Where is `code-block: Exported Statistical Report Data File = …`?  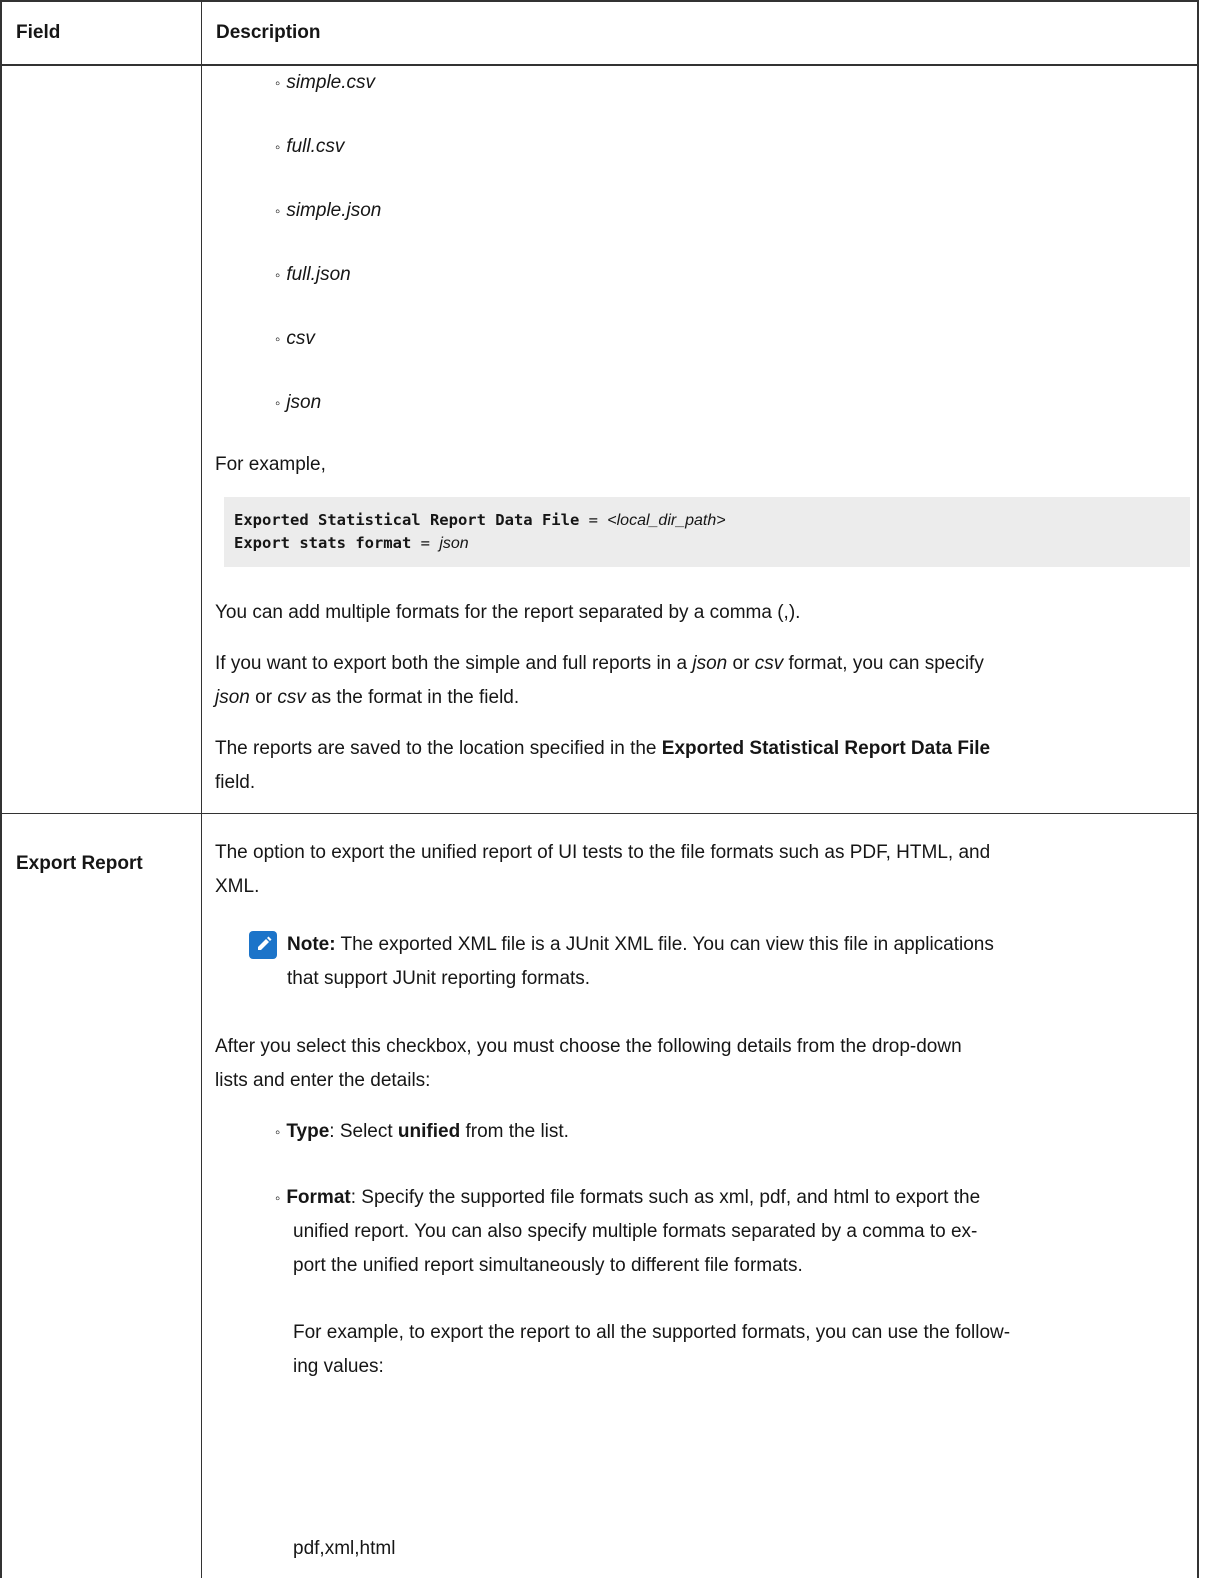
code-block: Exported Statistical Report Data File = … is located at coordinates (707, 532).